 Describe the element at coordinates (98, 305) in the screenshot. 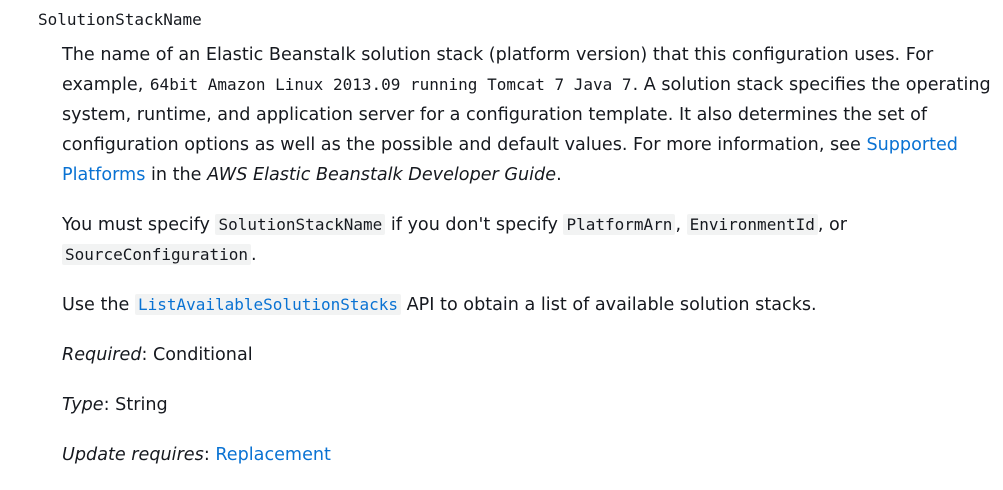

I see `text-segment: Use the` at that location.